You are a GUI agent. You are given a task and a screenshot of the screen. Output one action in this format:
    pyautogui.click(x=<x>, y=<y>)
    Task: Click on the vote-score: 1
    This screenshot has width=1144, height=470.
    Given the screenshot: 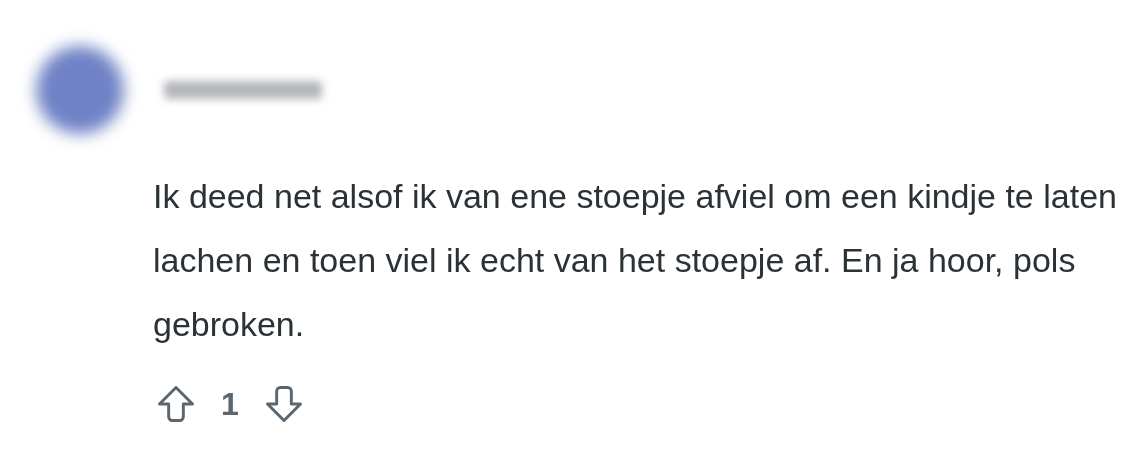 What is the action you would take?
    pyautogui.click(x=230, y=404)
    